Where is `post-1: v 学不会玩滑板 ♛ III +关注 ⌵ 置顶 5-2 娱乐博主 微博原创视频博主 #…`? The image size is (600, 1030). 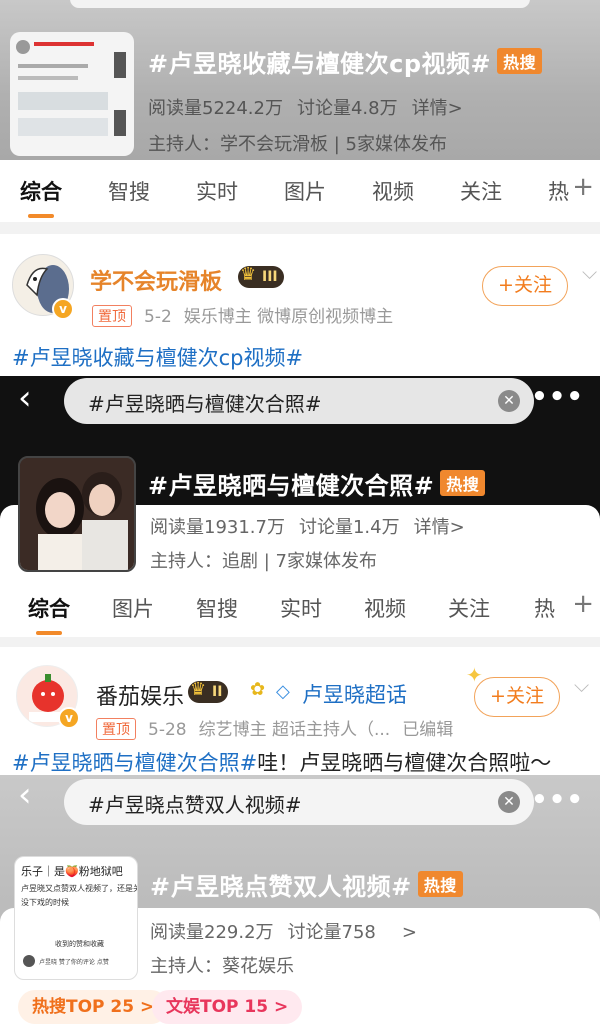
post-1: v 学不会玩滑板 ♛ III +关注 ⌵ 置顶 5-2 娱乐博主 微博原创视频博主 #… is located at coordinates (300, 305).